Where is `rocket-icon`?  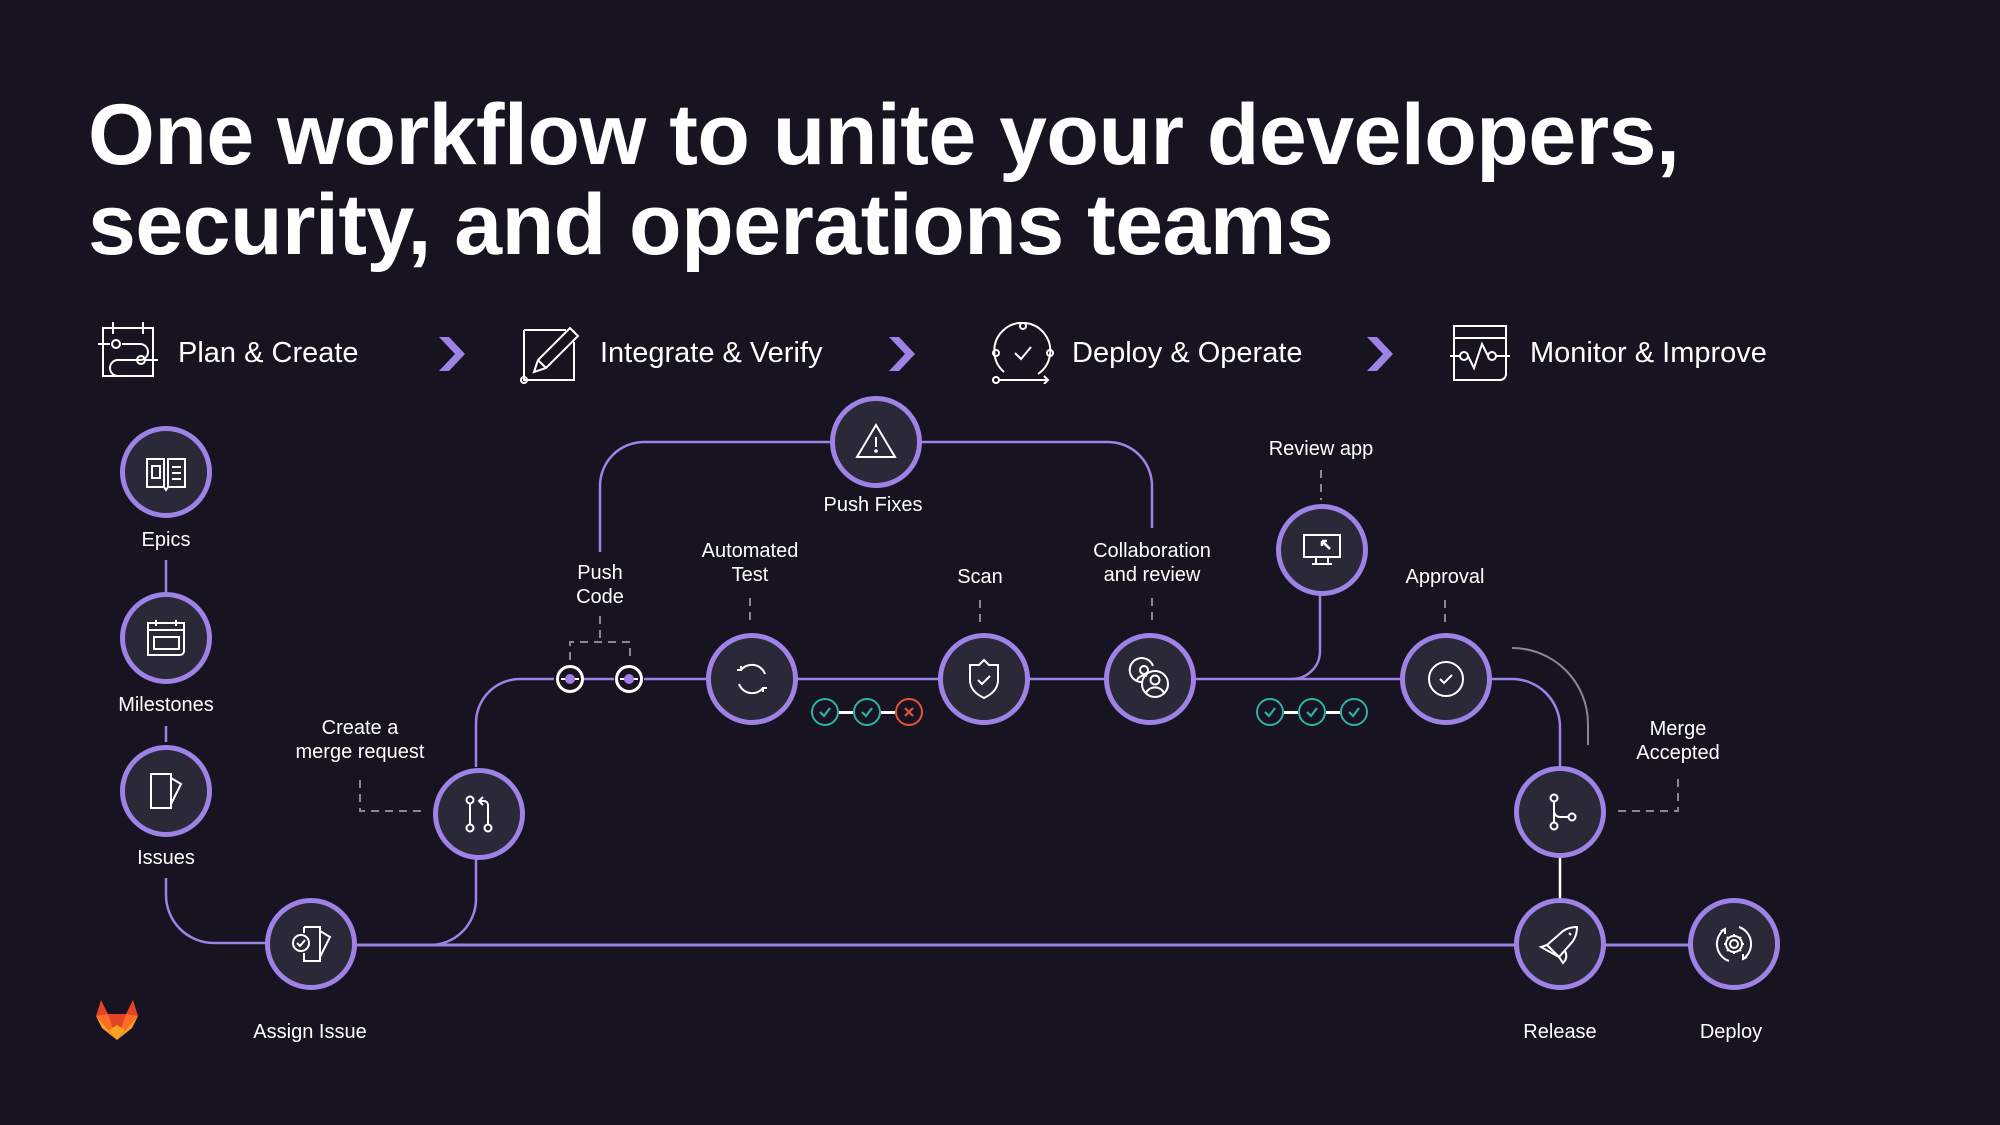
rocket-icon is located at coordinates (1558, 945).